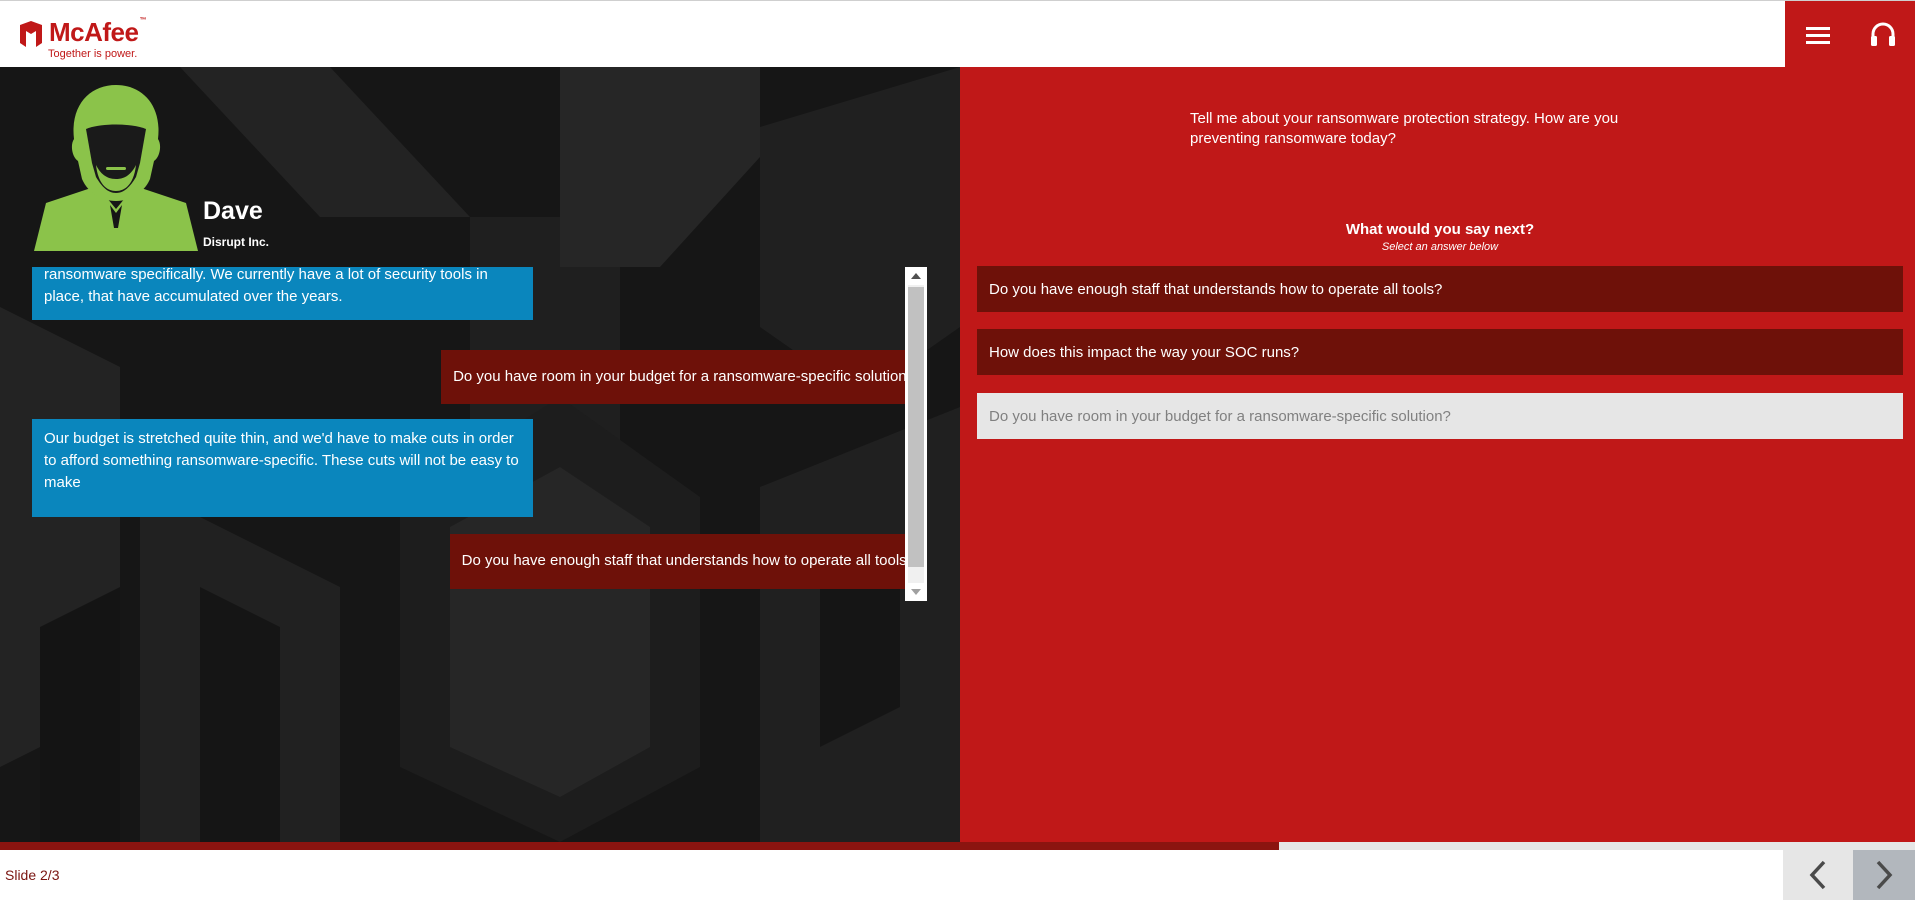 The image size is (1915, 900). I want to click on mcafee-shield-icon, so click(31, 34).